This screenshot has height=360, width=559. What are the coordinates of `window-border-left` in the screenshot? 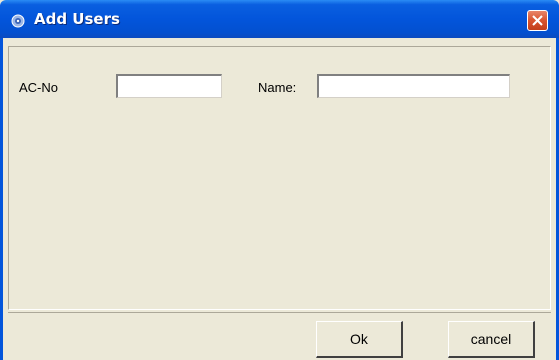 It's located at (1, 199).